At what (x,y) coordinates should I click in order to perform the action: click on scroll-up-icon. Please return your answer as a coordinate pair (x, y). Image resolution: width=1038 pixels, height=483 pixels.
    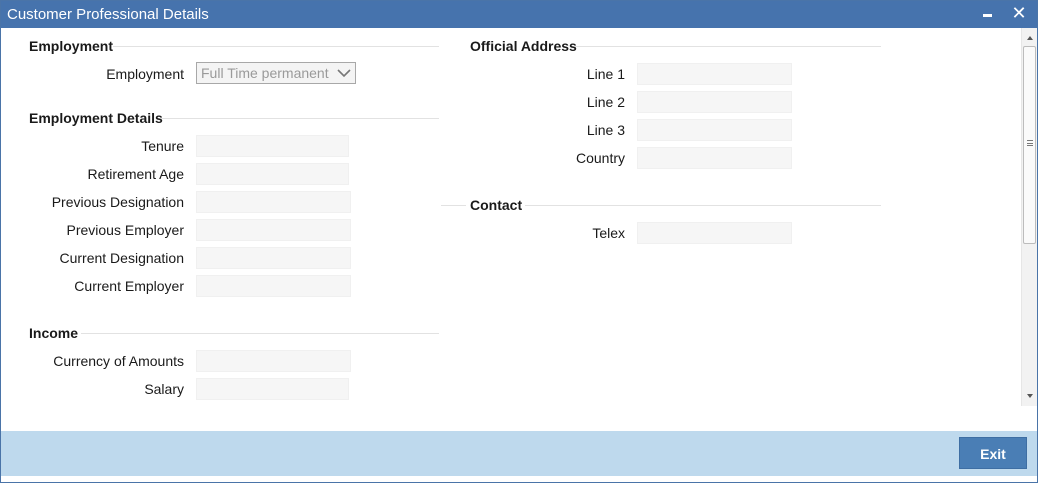
    Looking at the image, I should click on (1030, 38).